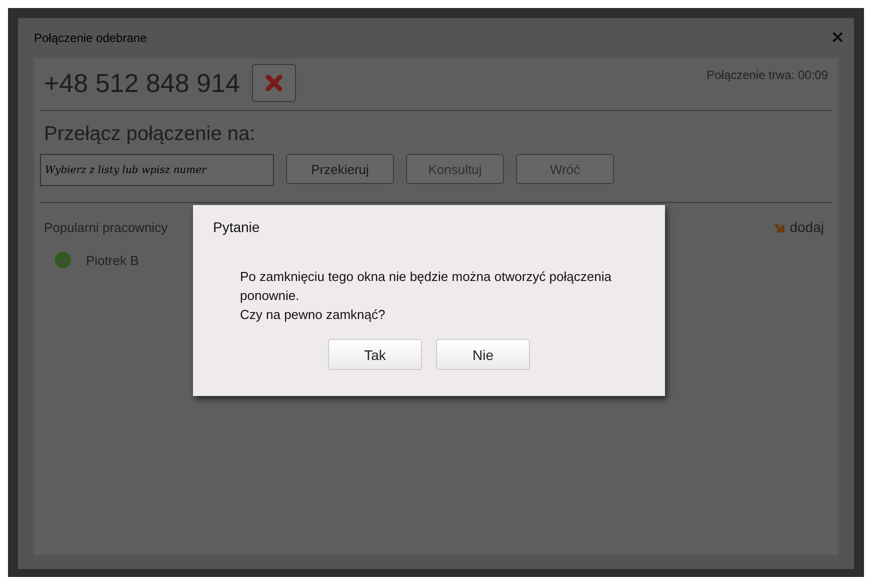 This screenshot has height=585, width=872. I want to click on transfer-button: Przekieruj, so click(340, 169).